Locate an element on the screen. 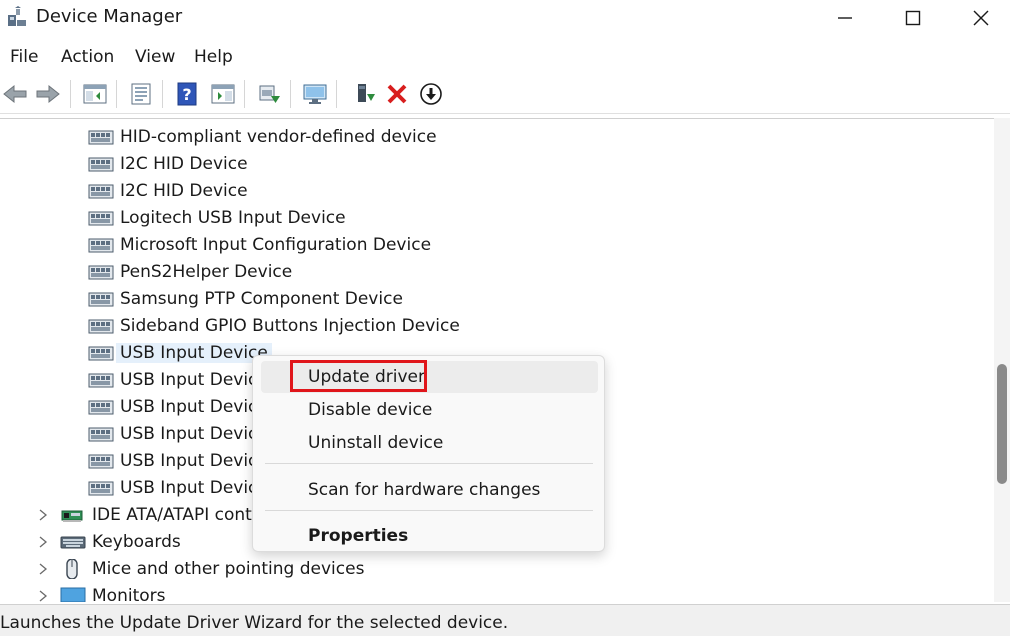  list-item: Microsoft Input Configuration Device is located at coordinates (259, 244).